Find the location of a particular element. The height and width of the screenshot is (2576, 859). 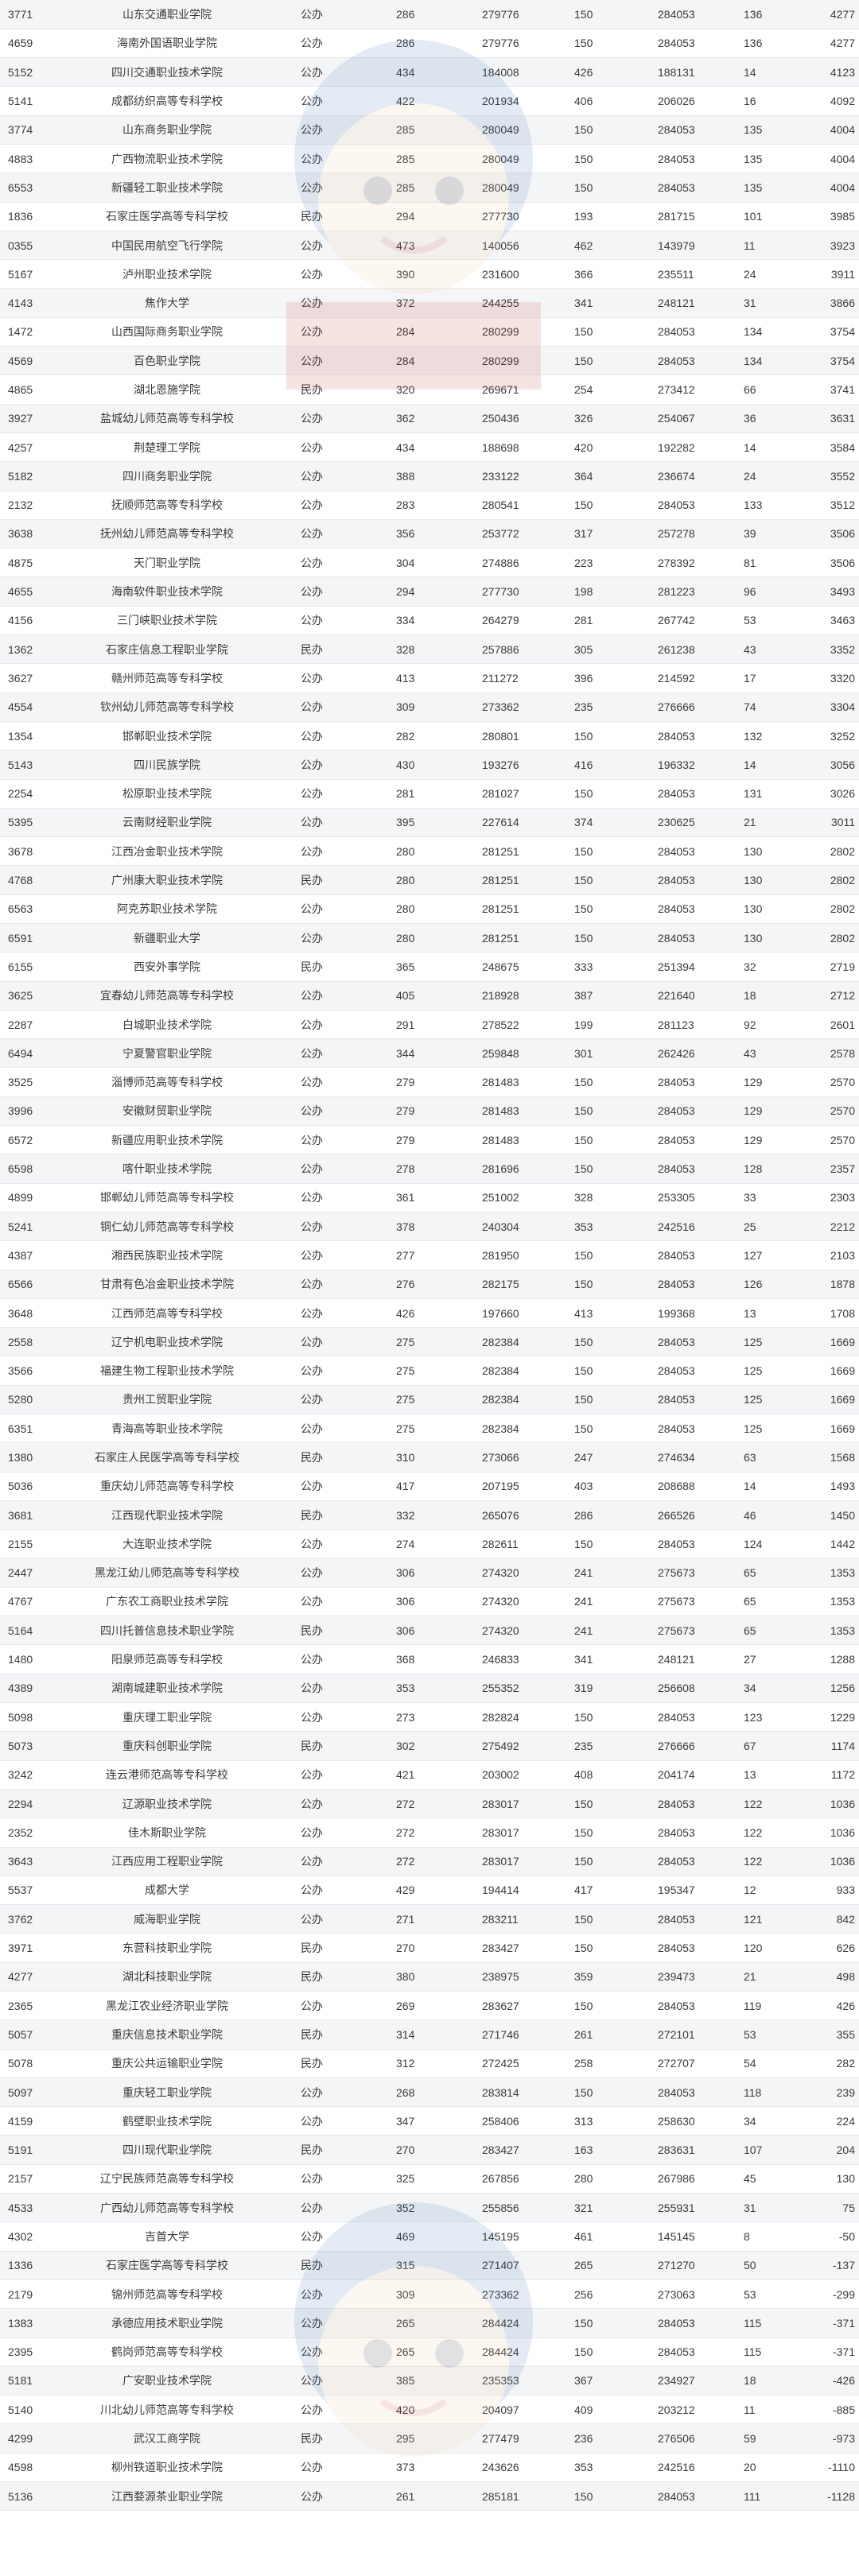

rank-gap-cell: 3754 is located at coordinates (825, 332).